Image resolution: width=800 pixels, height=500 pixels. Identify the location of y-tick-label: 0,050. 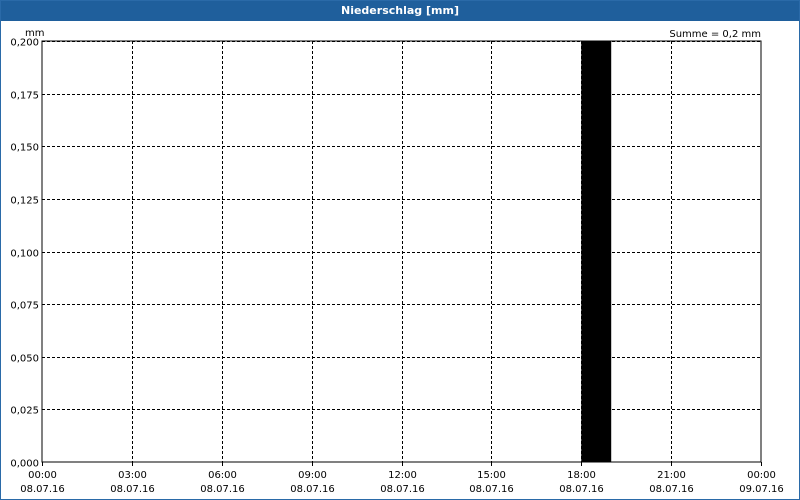
(24, 359).